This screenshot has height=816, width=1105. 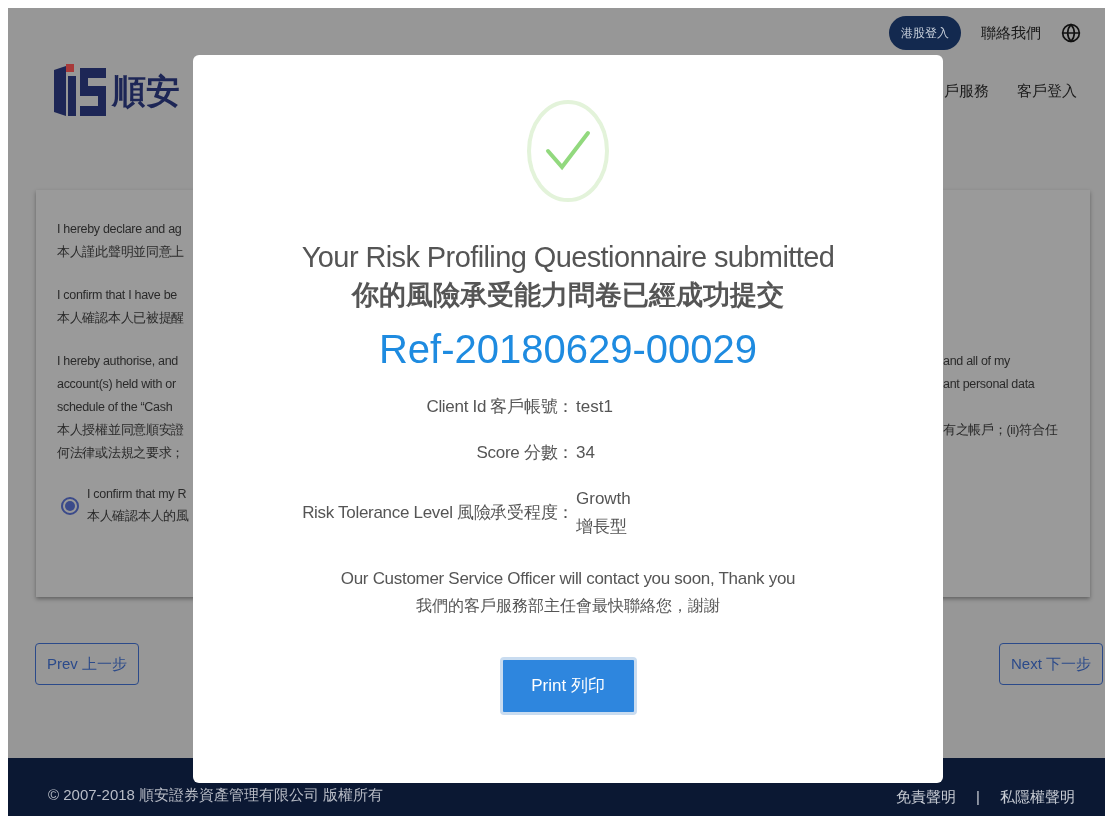 I want to click on radio-button, so click(x=70, y=506).